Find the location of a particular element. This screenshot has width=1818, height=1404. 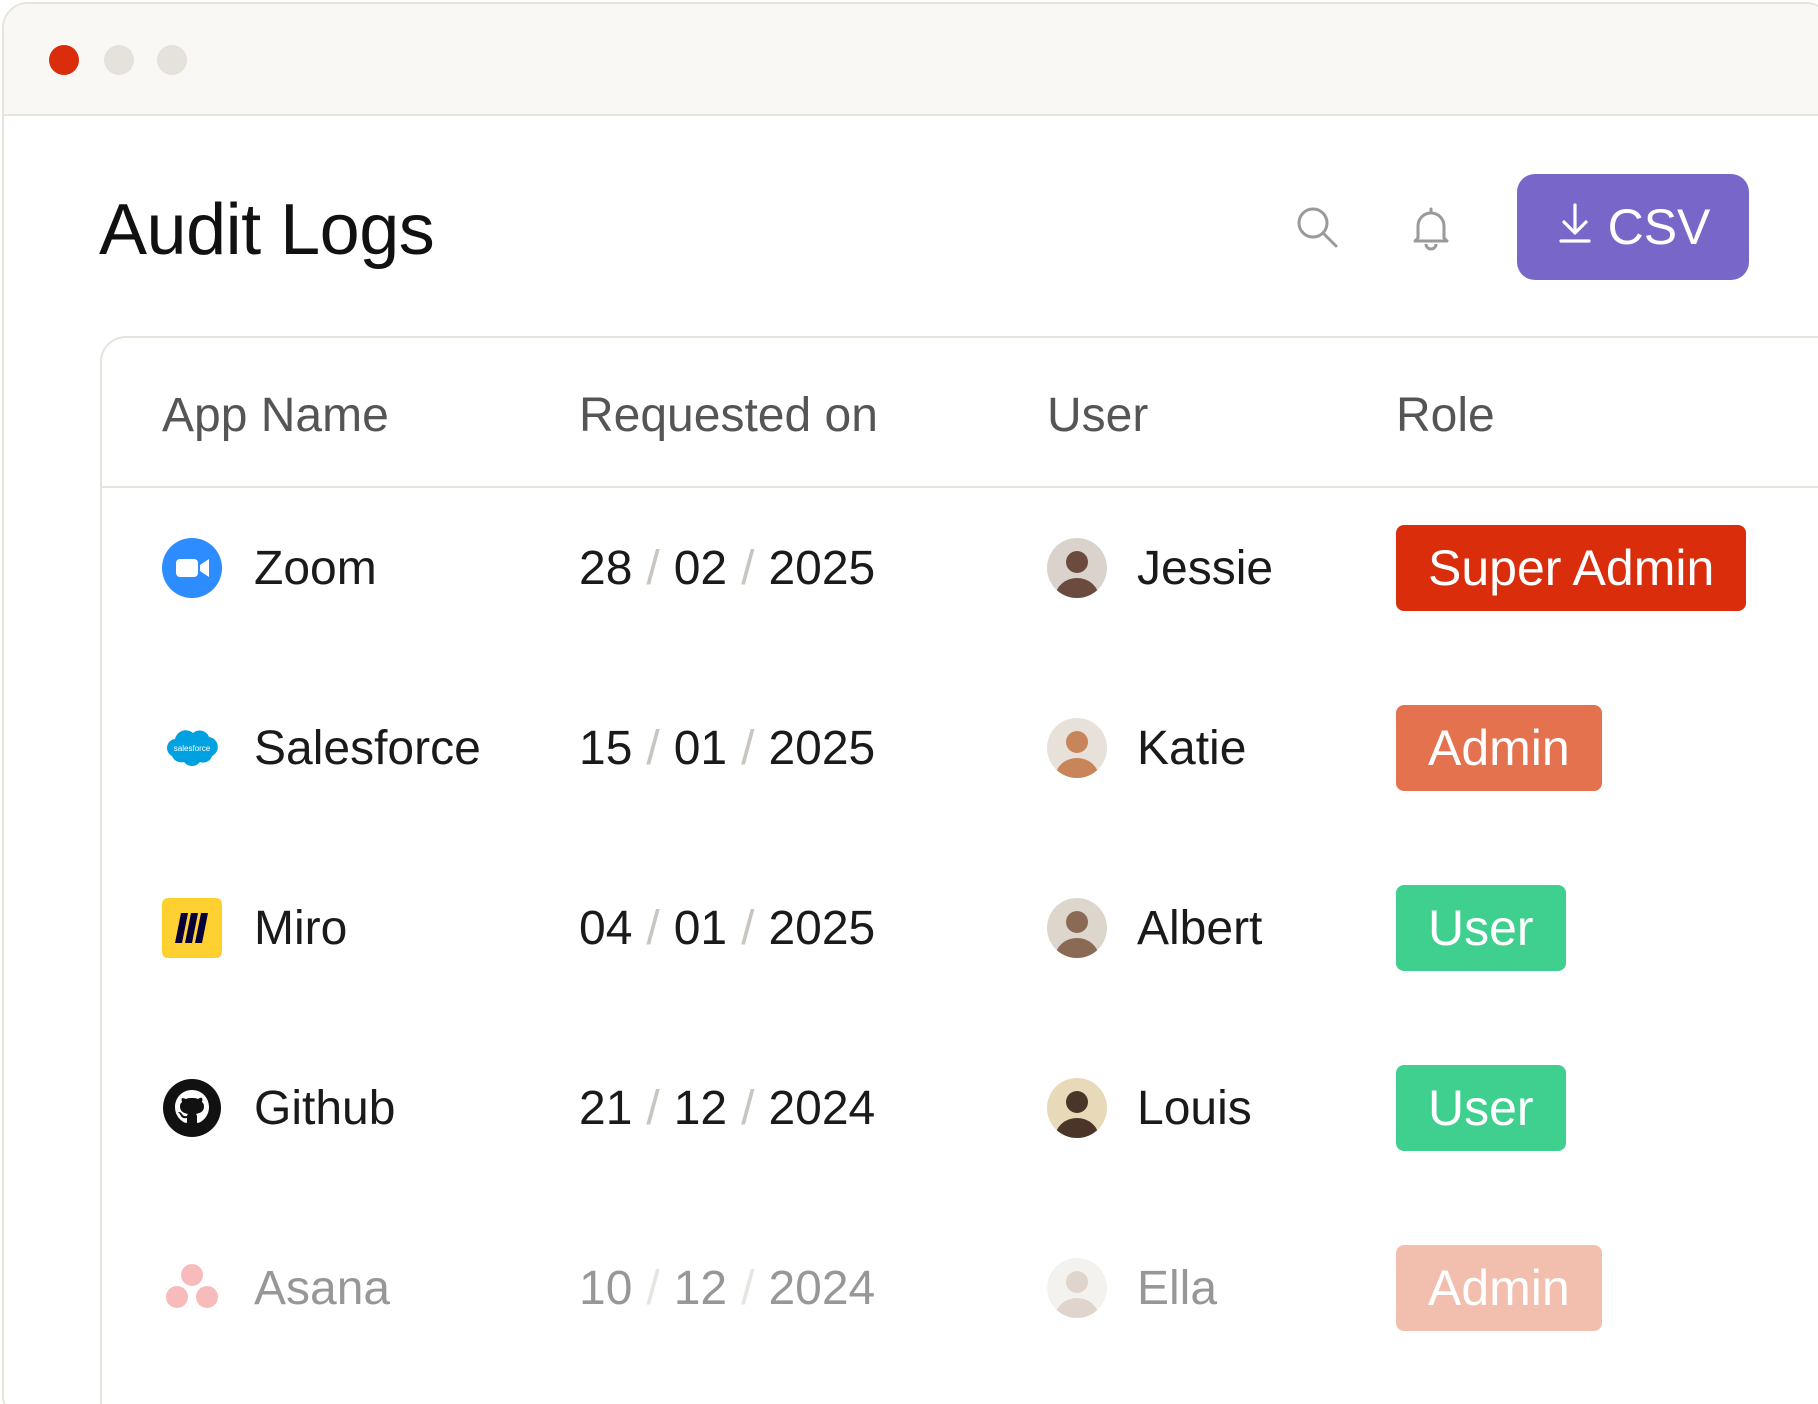

window-minimize-button is located at coordinates (119, 60).